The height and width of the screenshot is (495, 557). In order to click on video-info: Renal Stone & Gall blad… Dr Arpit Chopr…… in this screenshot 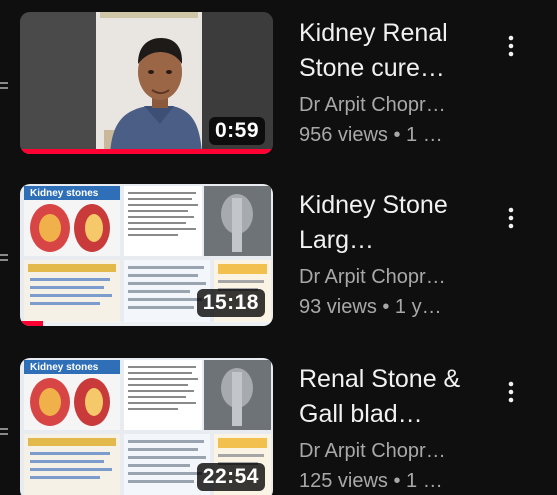, I will do `click(394, 428)`.